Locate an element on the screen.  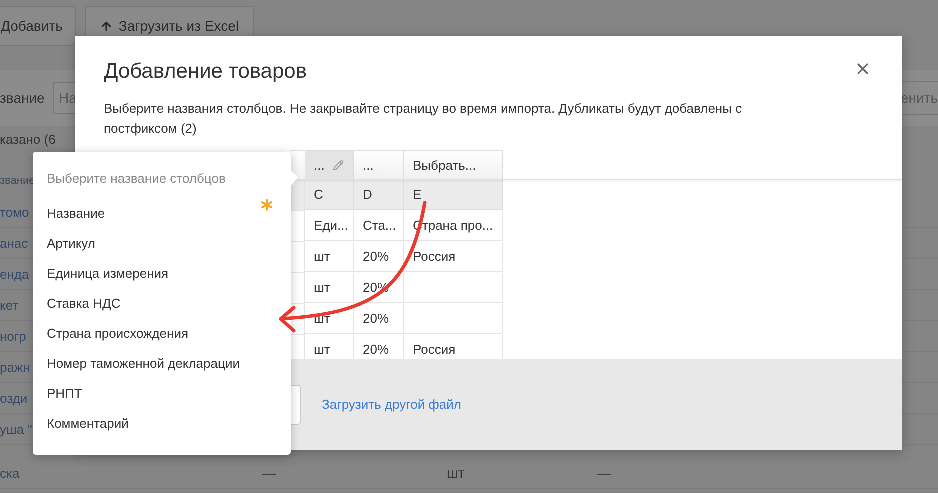
menu-title: Выберите название столбцов is located at coordinates (137, 179).